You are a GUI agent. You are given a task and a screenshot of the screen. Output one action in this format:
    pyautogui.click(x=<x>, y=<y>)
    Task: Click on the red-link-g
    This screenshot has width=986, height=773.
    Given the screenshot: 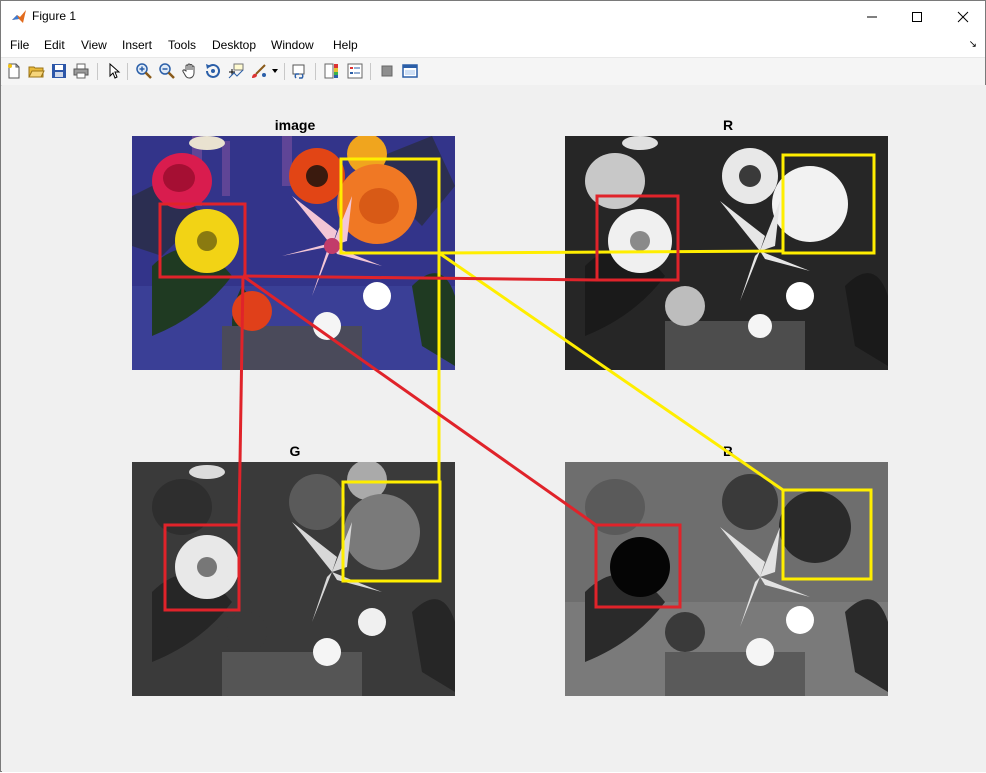 What is the action you would take?
    pyautogui.click(x=241, y=400)
    